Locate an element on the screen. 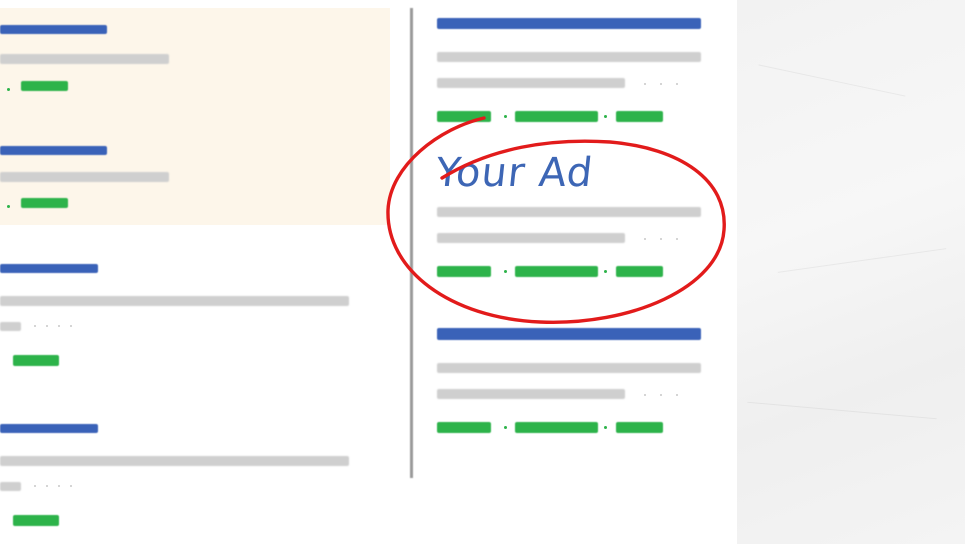 This screenshot has width=965, height=544. side-ad-title-line is located at coordinates (569, 23).